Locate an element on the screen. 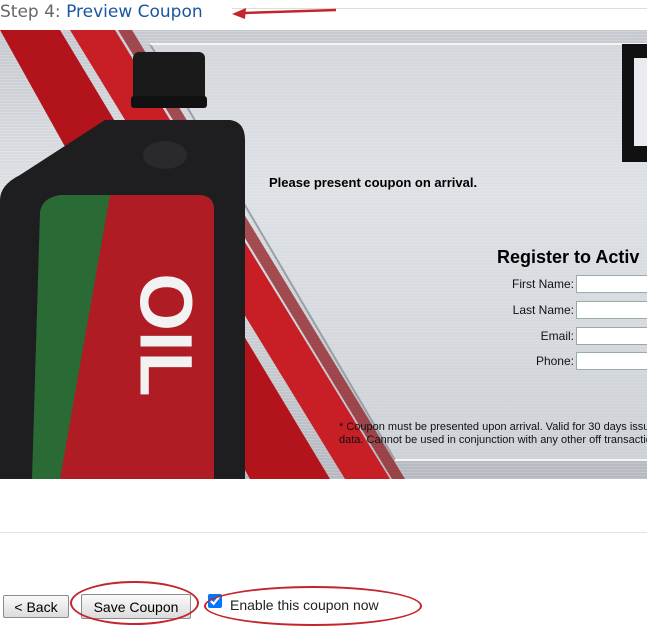  step-label: Step 4: is located at coordinates (30, 12).